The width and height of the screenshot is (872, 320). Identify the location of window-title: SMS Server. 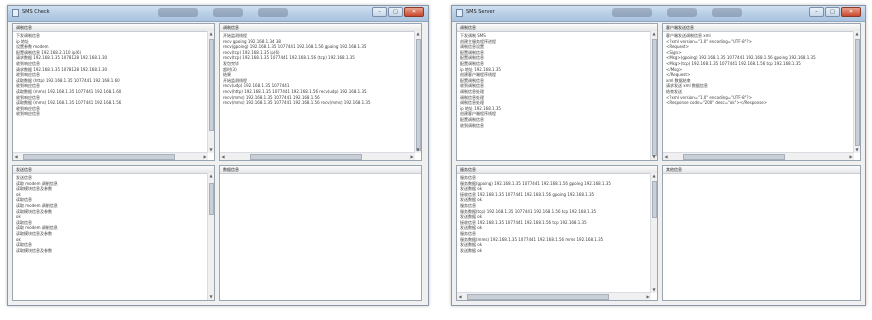
(480, 12).